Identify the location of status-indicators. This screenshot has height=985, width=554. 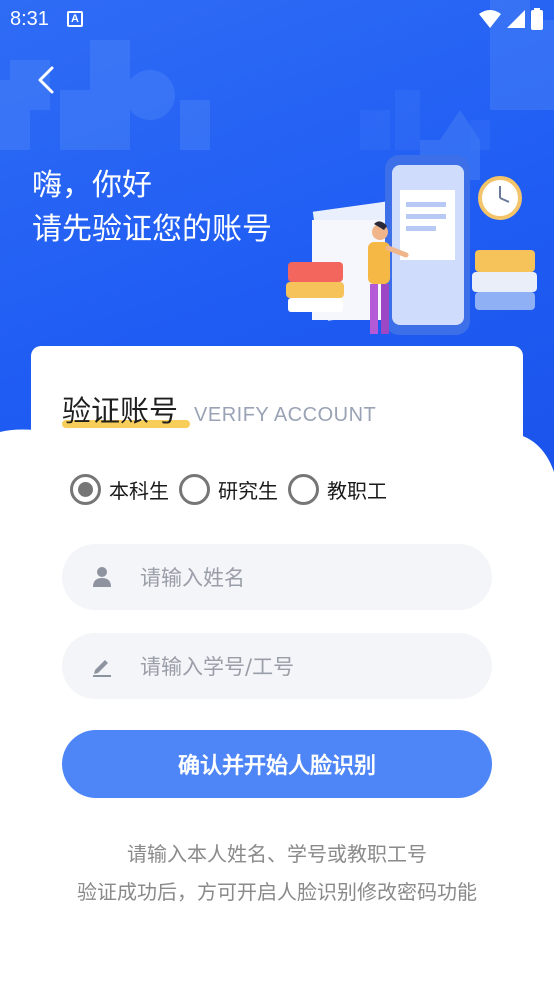
(511, 19).